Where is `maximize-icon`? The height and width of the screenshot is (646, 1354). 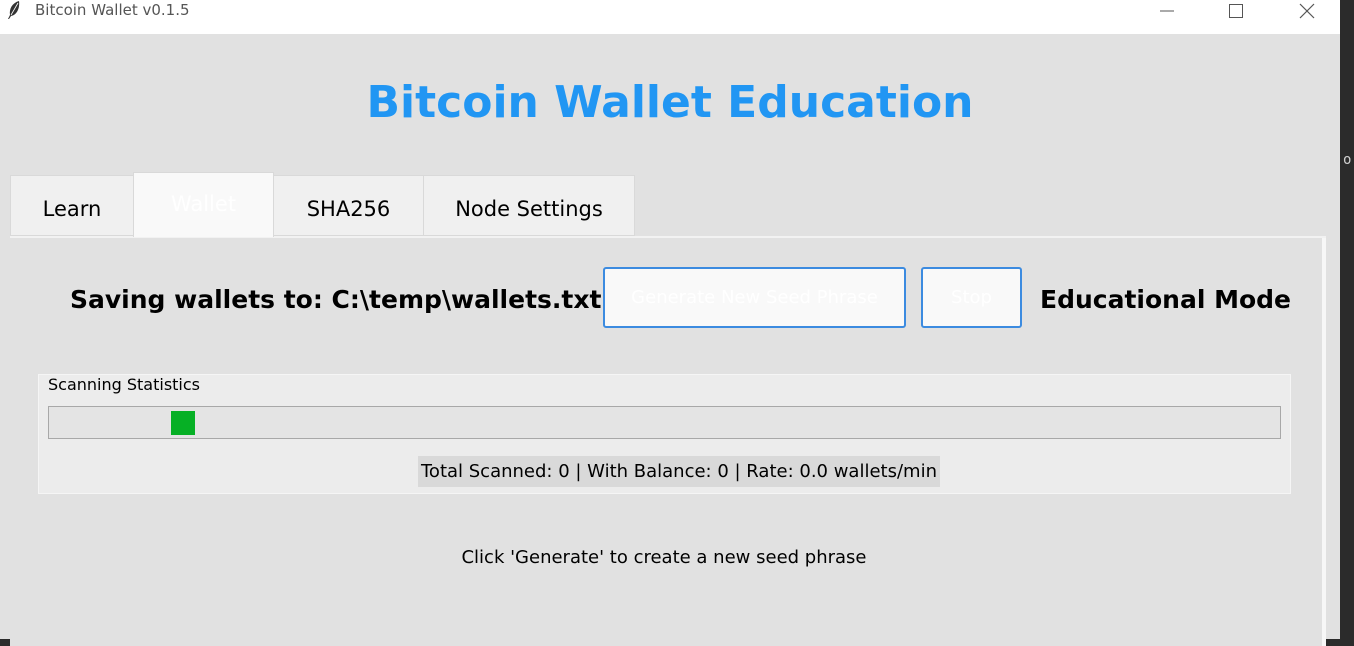
maximize-icon is located at coordinates (1235, 11).